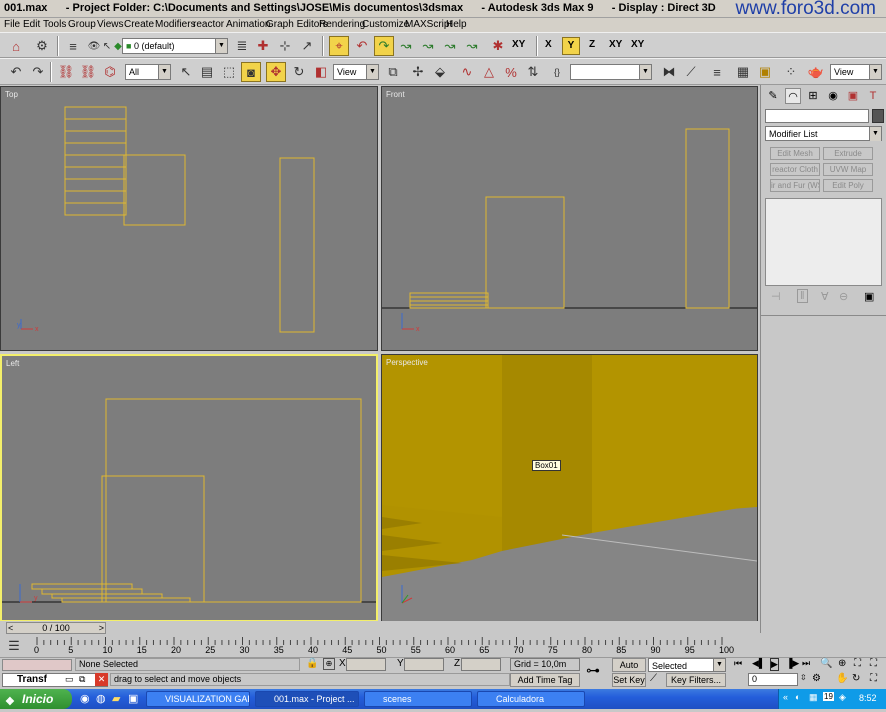 The width and height of the screenshot is (886, 712). I want to click on keyboard-shortcut-icon: ⬙, so click(440, 72).